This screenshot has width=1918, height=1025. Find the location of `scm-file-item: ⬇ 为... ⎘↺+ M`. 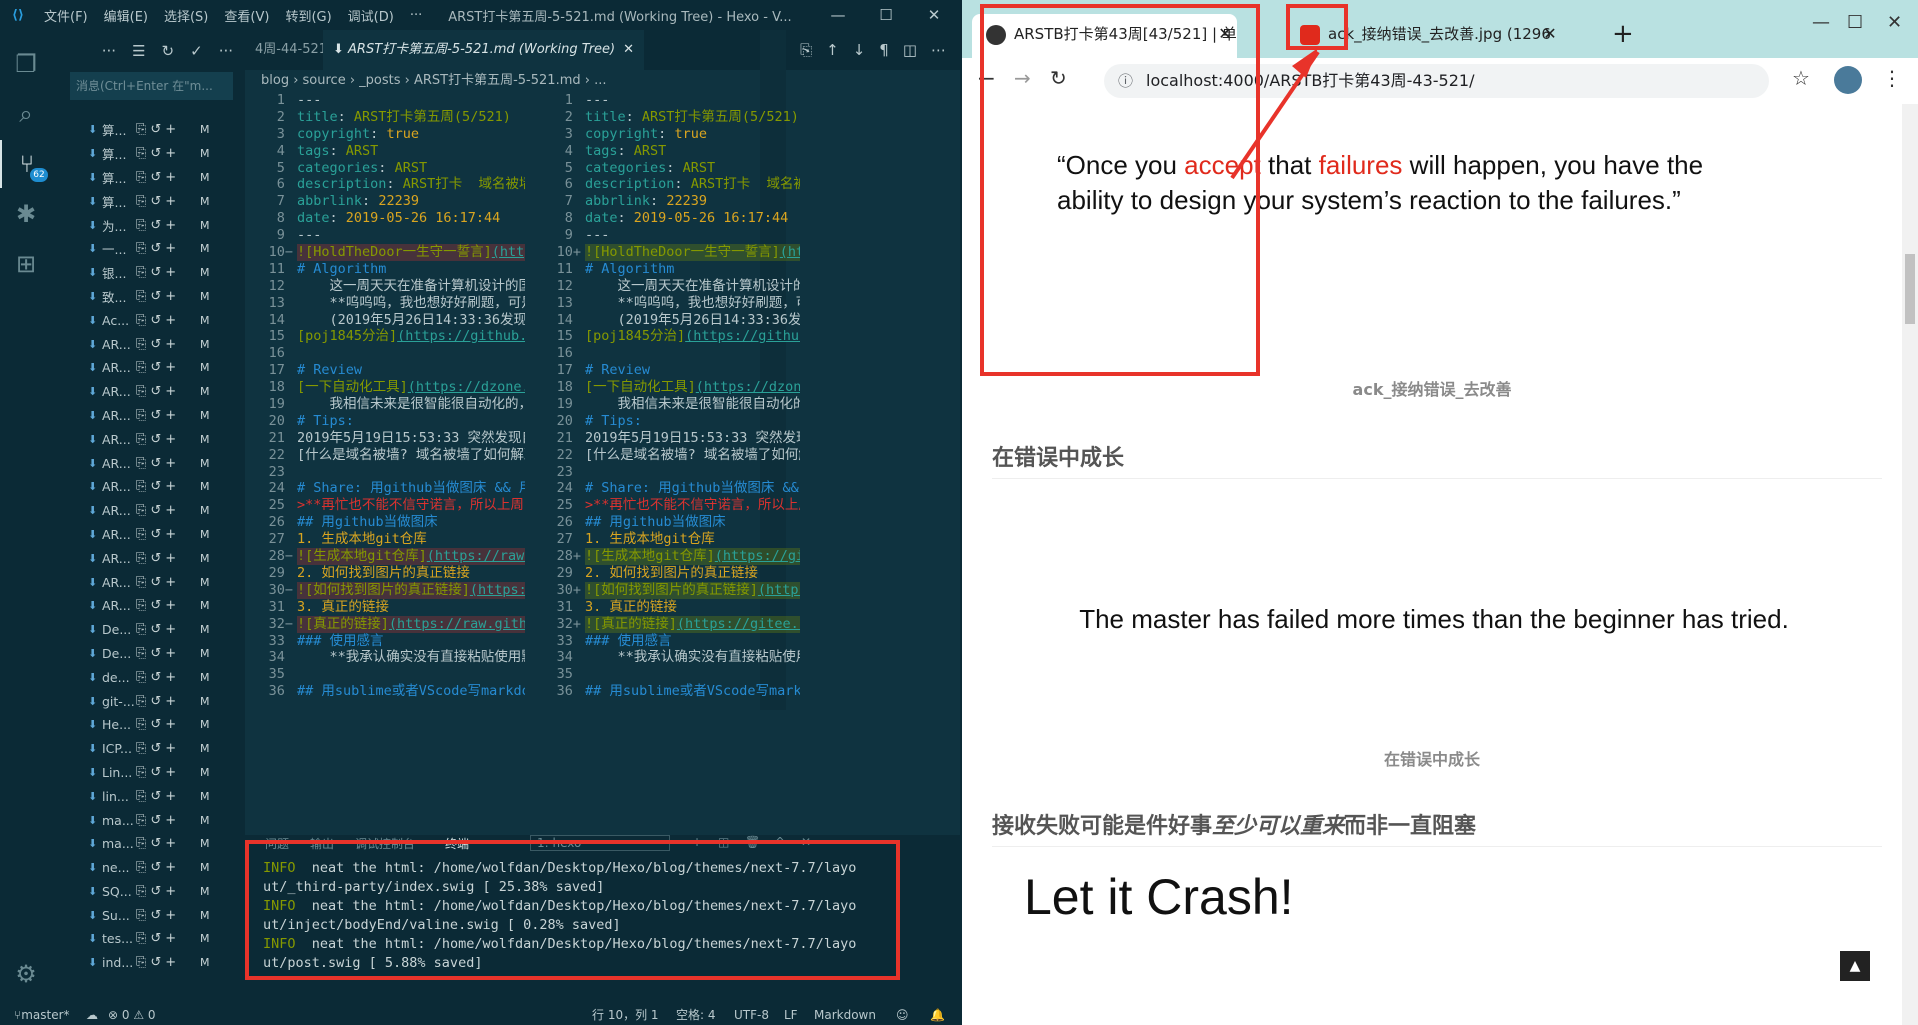

scm-file-item: ⬇ 为... ⎘↺+ M is located at coordinates (148, 225).